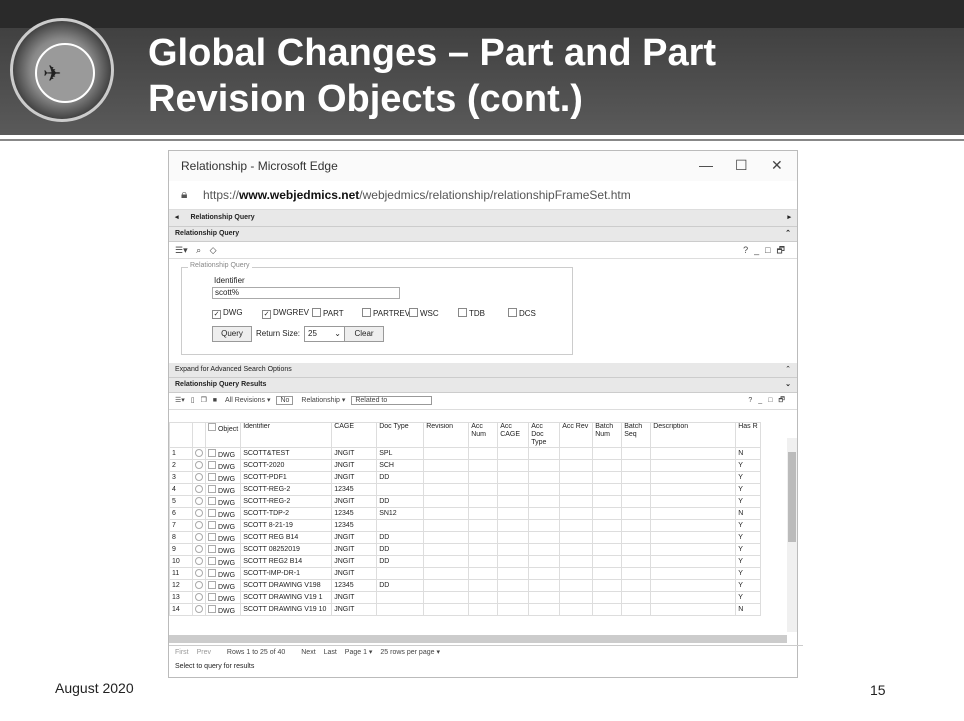 This screenshot has height=721, width=964. Describe the element at coordinates (465, 561) in the screenshot. I see `table-row: 10 DWG SCOTT REG2 B14 JNGIT DD Y` at that location.